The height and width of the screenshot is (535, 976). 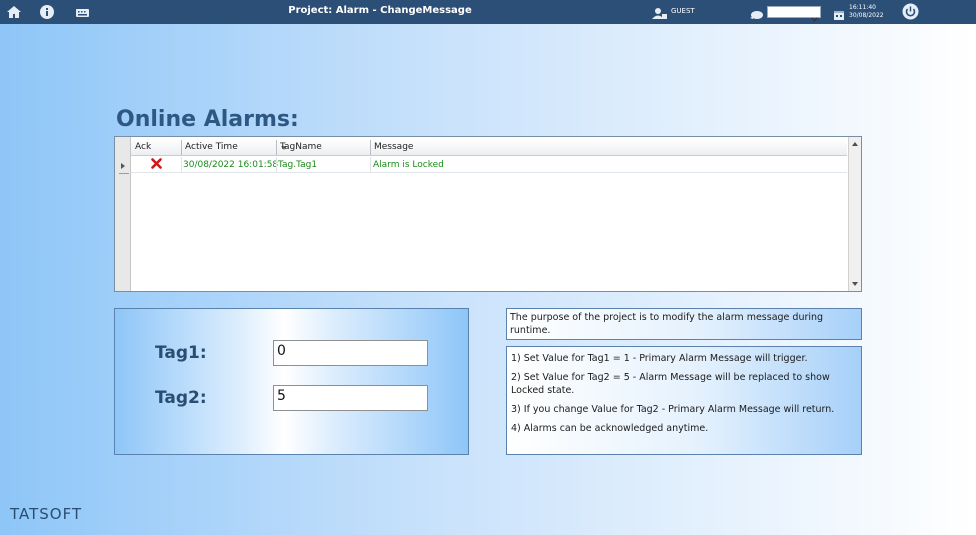 What do you see at coordinates (350, 353) in the screenshot?
I see `tag1-input: 0` at bounding box center [350, 353].